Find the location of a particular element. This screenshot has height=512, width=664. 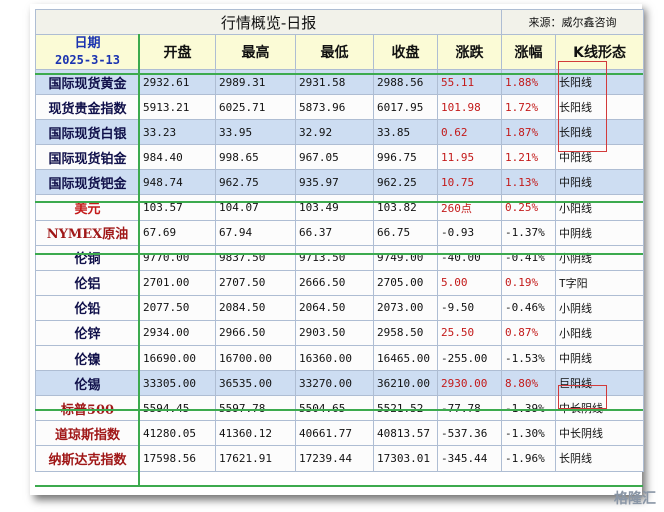

col-header-change: 涨跌 is located at coordinates (469, 52).